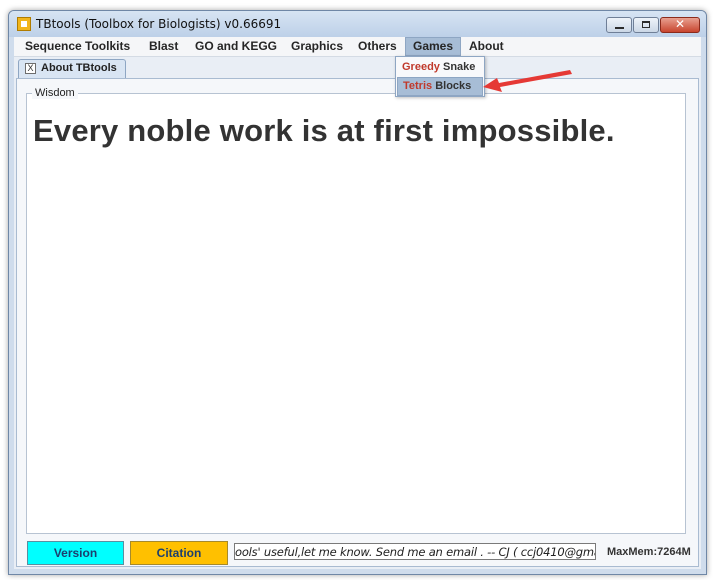 The width and height of the screenshot is (713, 580). I want to click on menu-item-tetris-blocks-word2: Blocks, so click(452, 86).